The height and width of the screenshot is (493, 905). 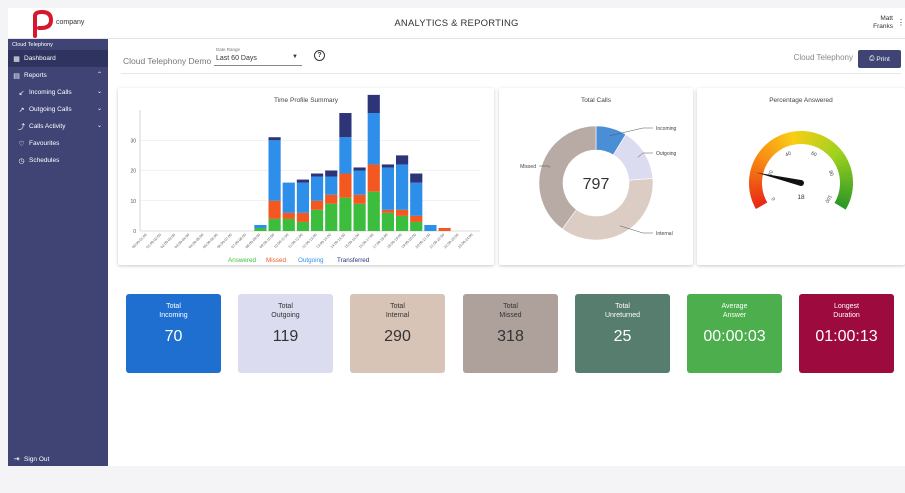 I want to click on tile-value: 290, so click(x=397, y=336).